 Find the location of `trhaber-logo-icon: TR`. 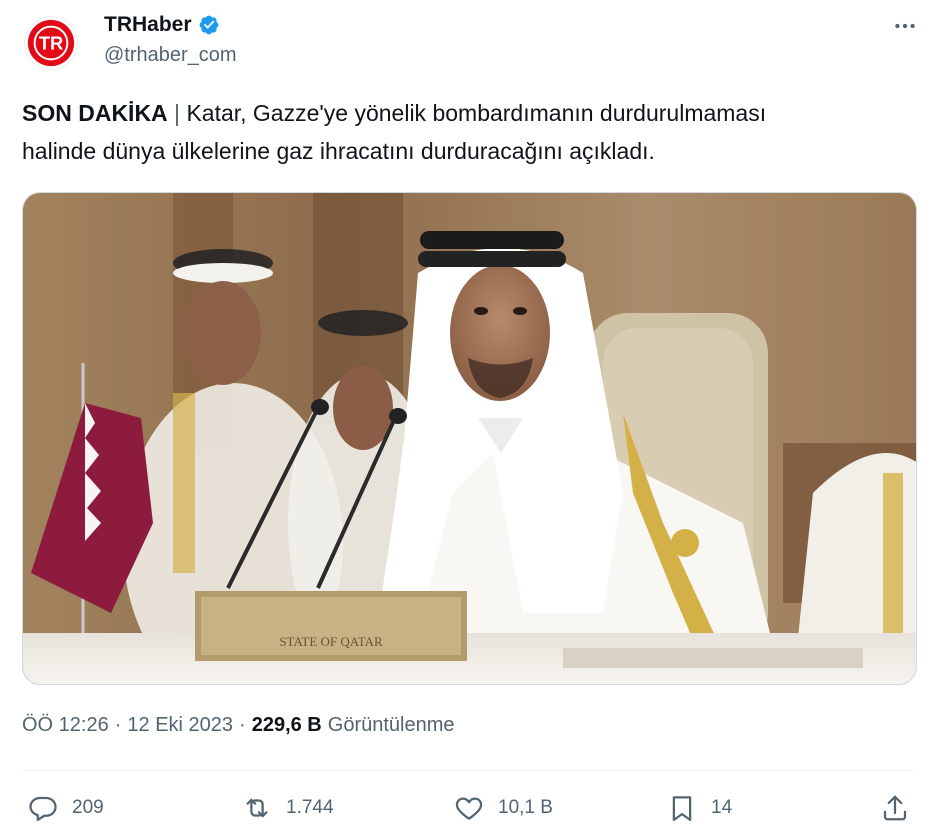

trhaber-logo-icon: TR is located at coordinates (51, 43).